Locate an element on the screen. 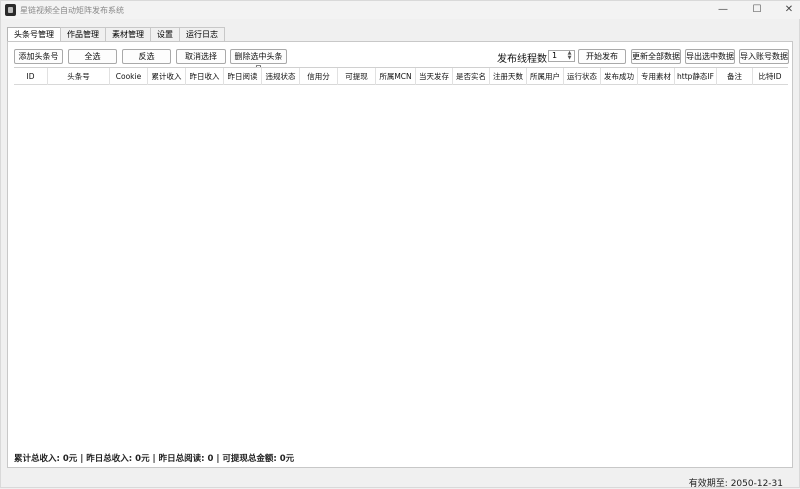 The image size is (800, 489). window-title: 星链视频全自动矩阵发布系统 is located at coordinates (72, 10).